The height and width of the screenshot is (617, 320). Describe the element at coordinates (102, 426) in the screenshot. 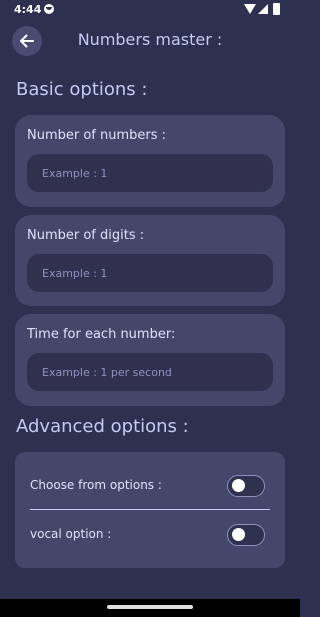

I see `advanced-options-title: Advanced options :` at that location.